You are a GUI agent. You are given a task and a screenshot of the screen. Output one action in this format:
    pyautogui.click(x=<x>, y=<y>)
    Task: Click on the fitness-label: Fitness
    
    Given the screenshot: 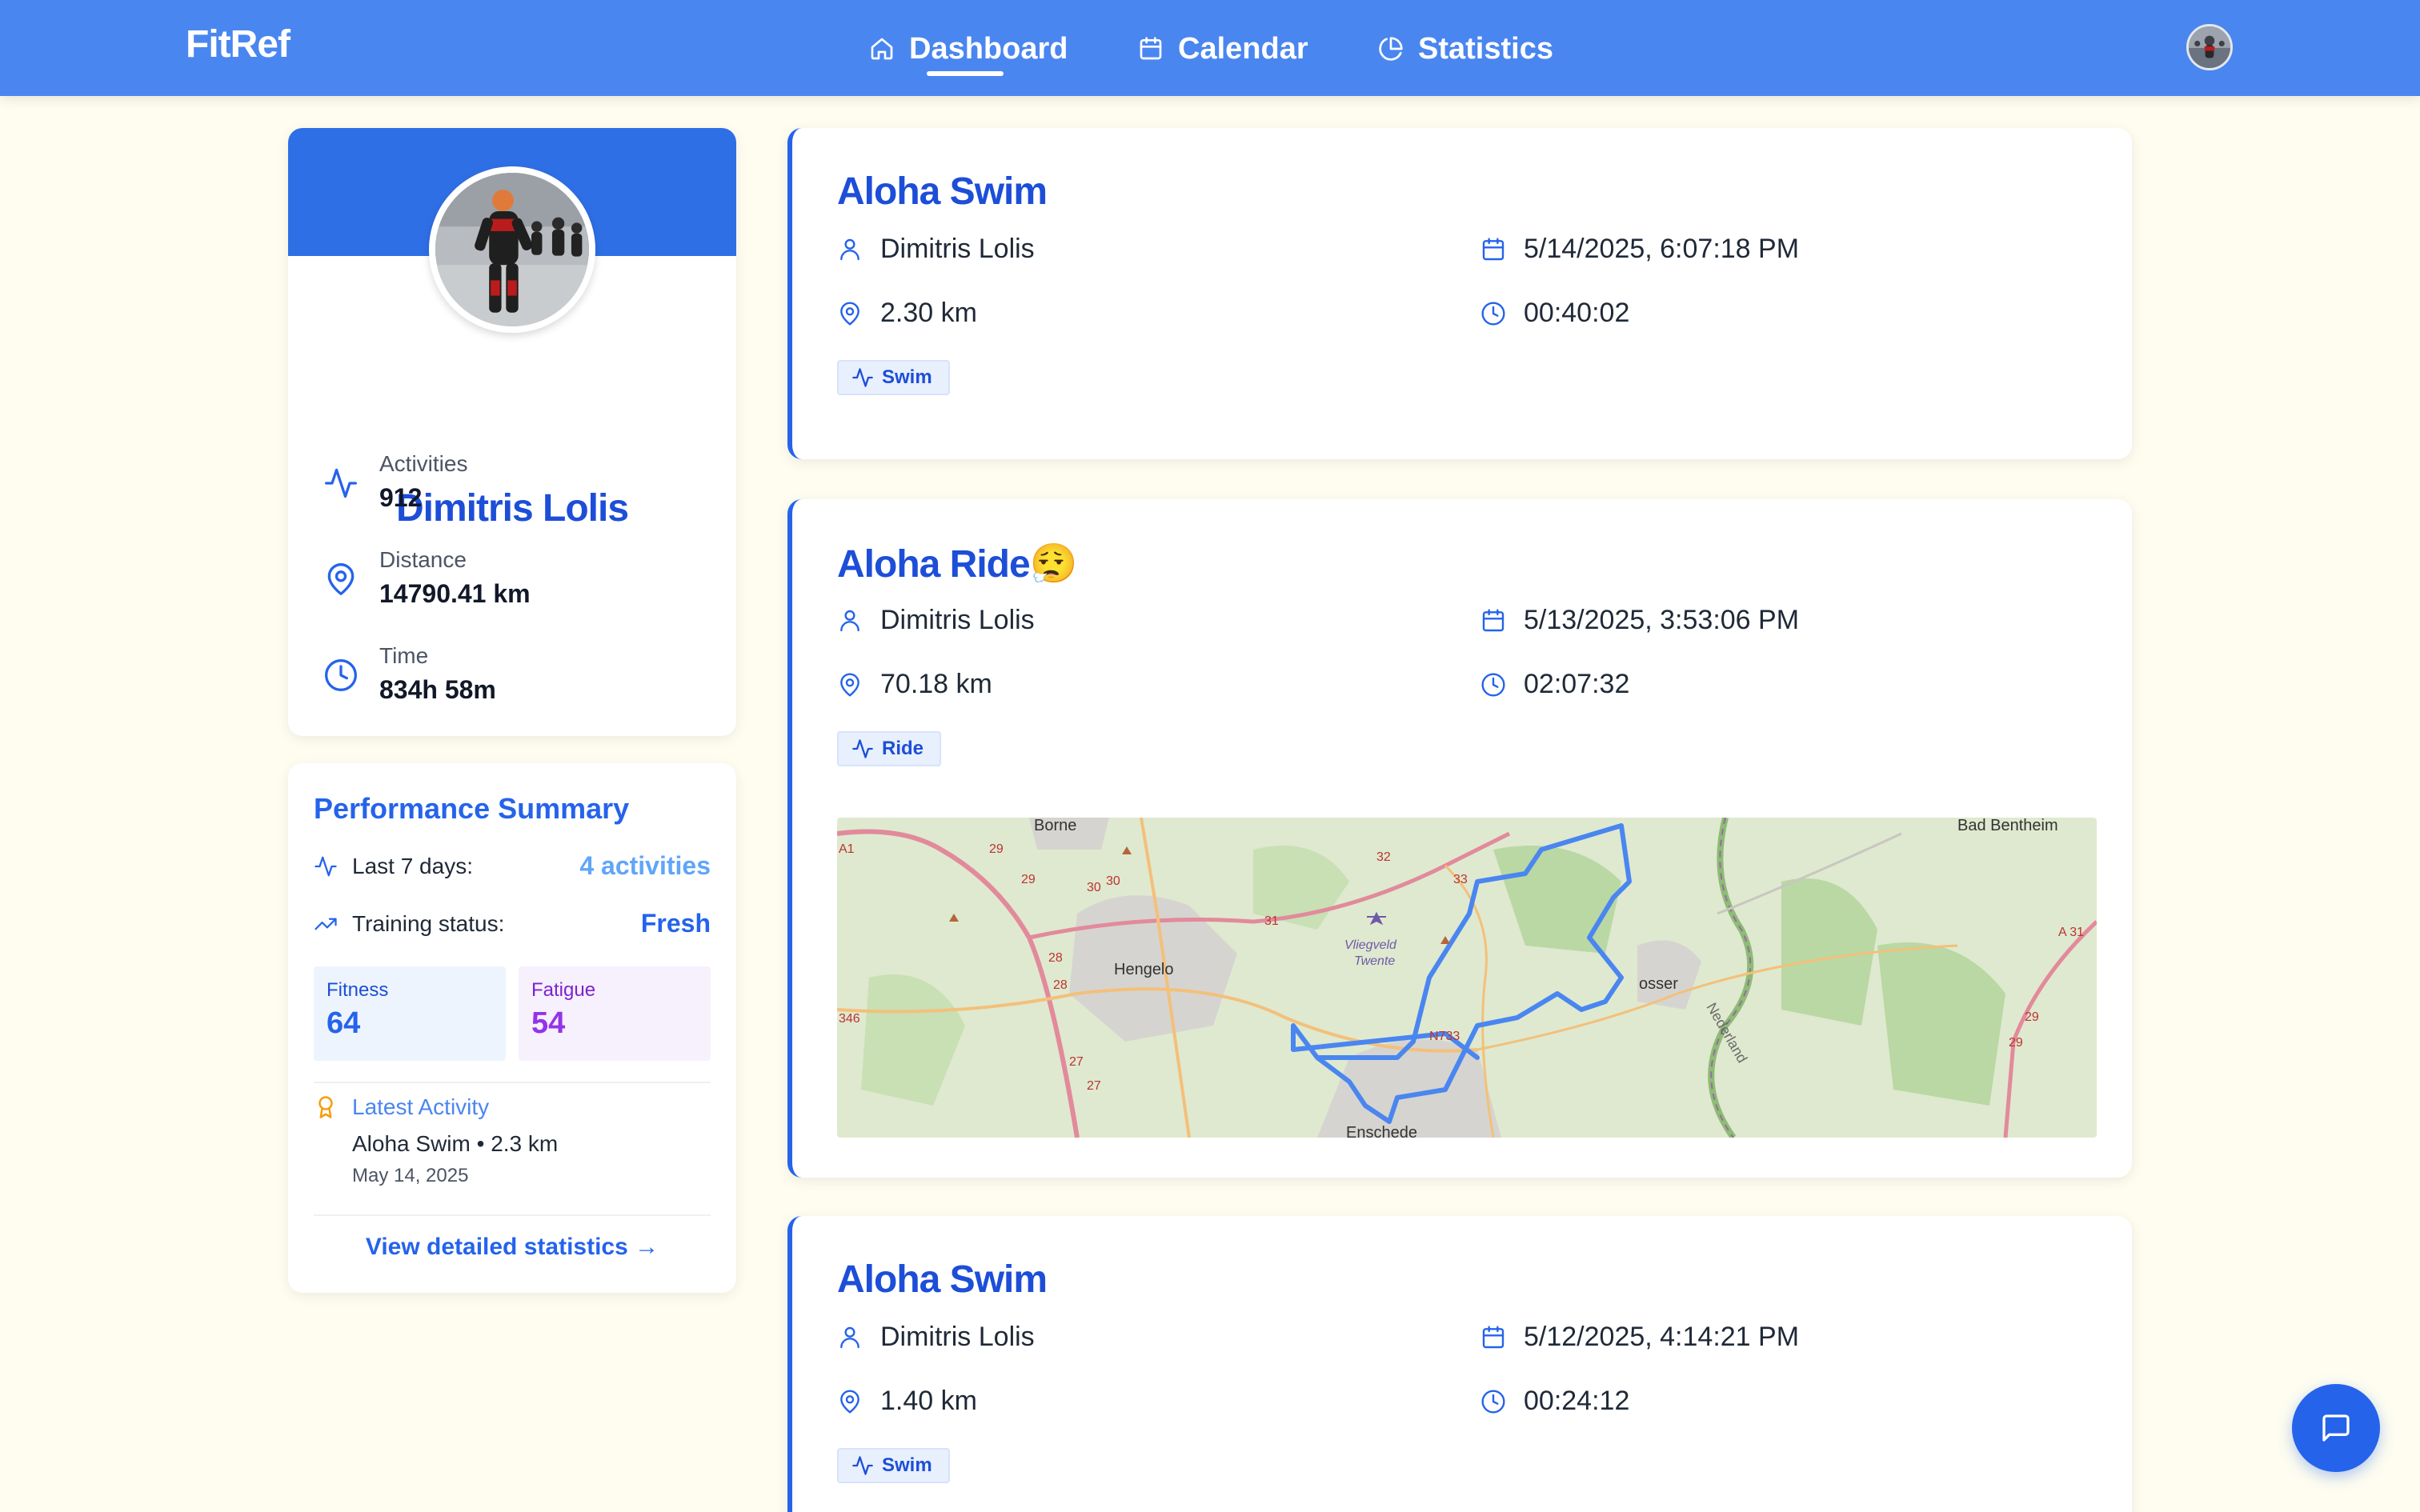 What is the action you would take?
    pyautogui.click(x=358, y=990)
    